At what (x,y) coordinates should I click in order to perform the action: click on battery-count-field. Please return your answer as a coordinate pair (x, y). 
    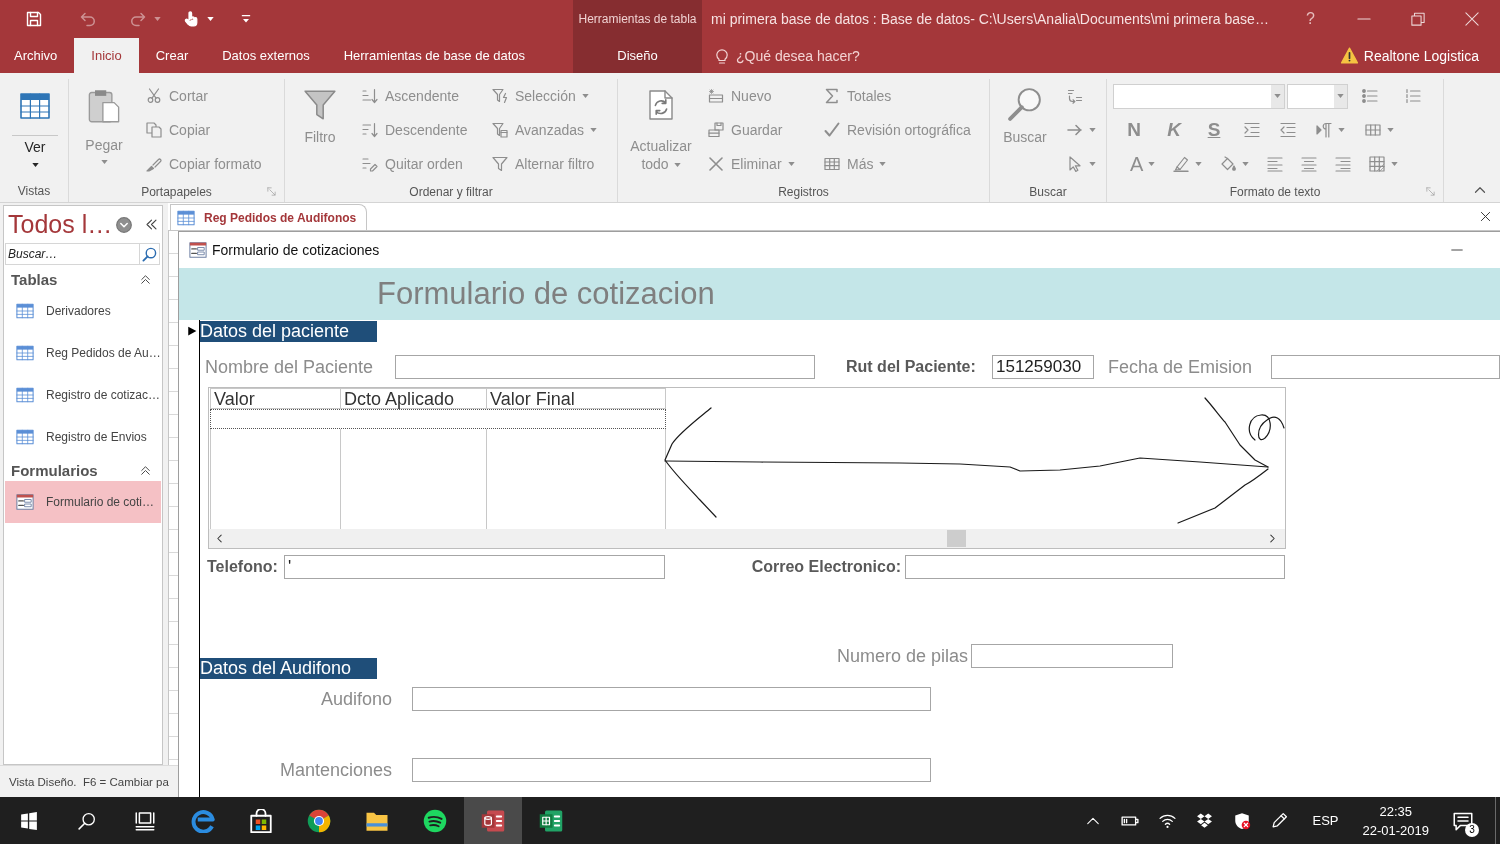
    Looking at the image, I should click on (1072, 656).